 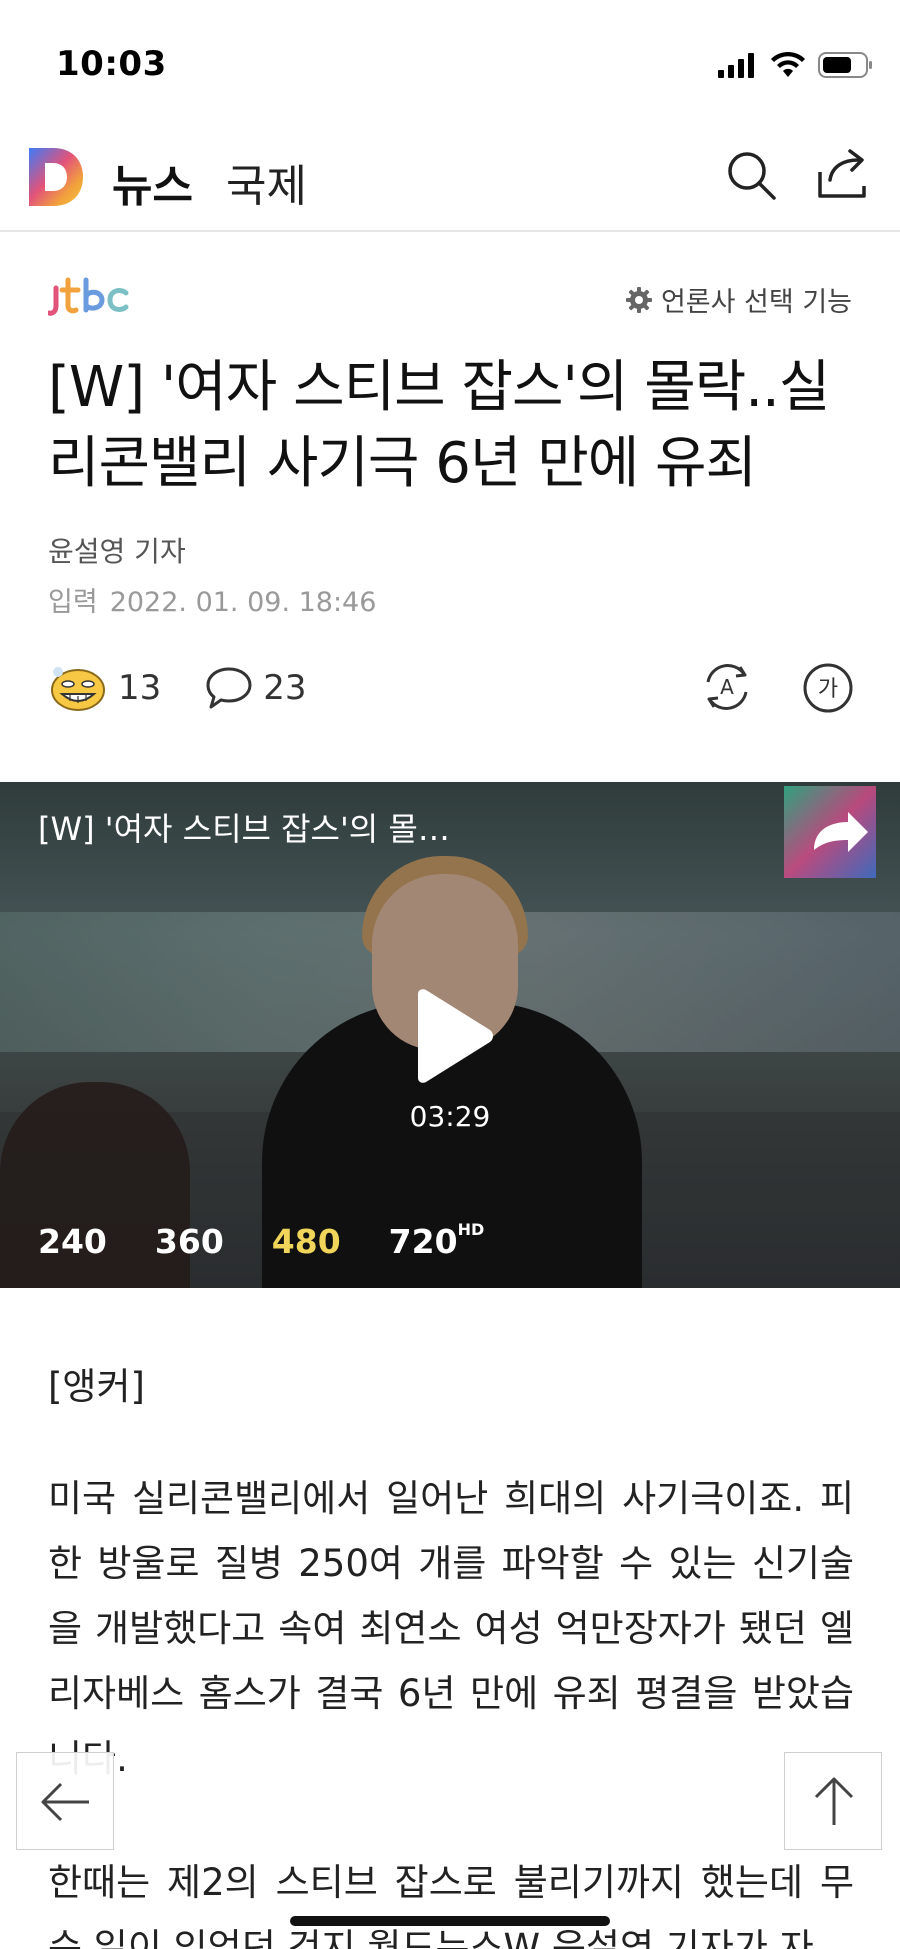 I want to click on comment-icon, so click(x=229, y=688).